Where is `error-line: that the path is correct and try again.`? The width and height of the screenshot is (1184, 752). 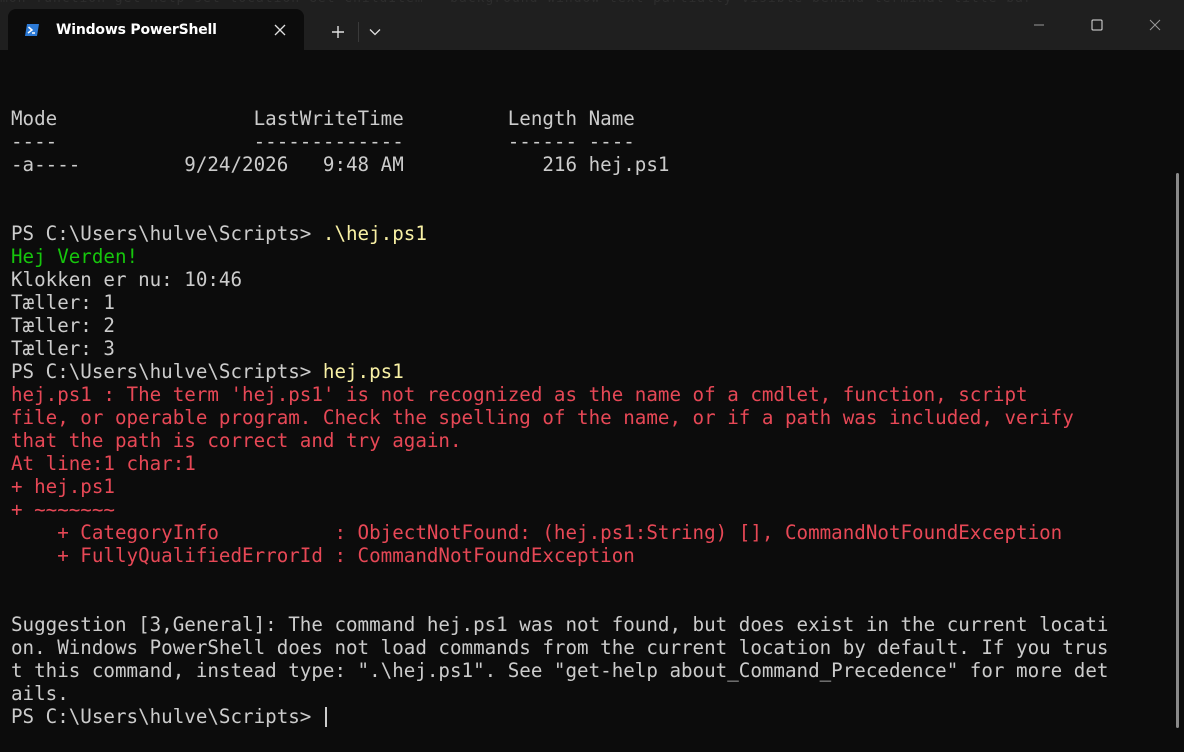
error-line: that the path is correct and try again. is located at coordinates (236, 440).